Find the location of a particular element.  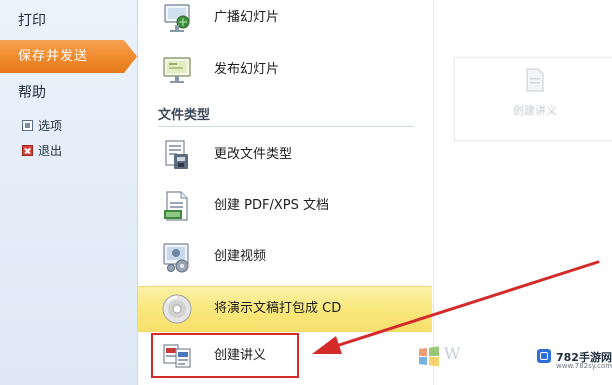

create-video-button: 创建视频 is located at coordinates (285, 257).